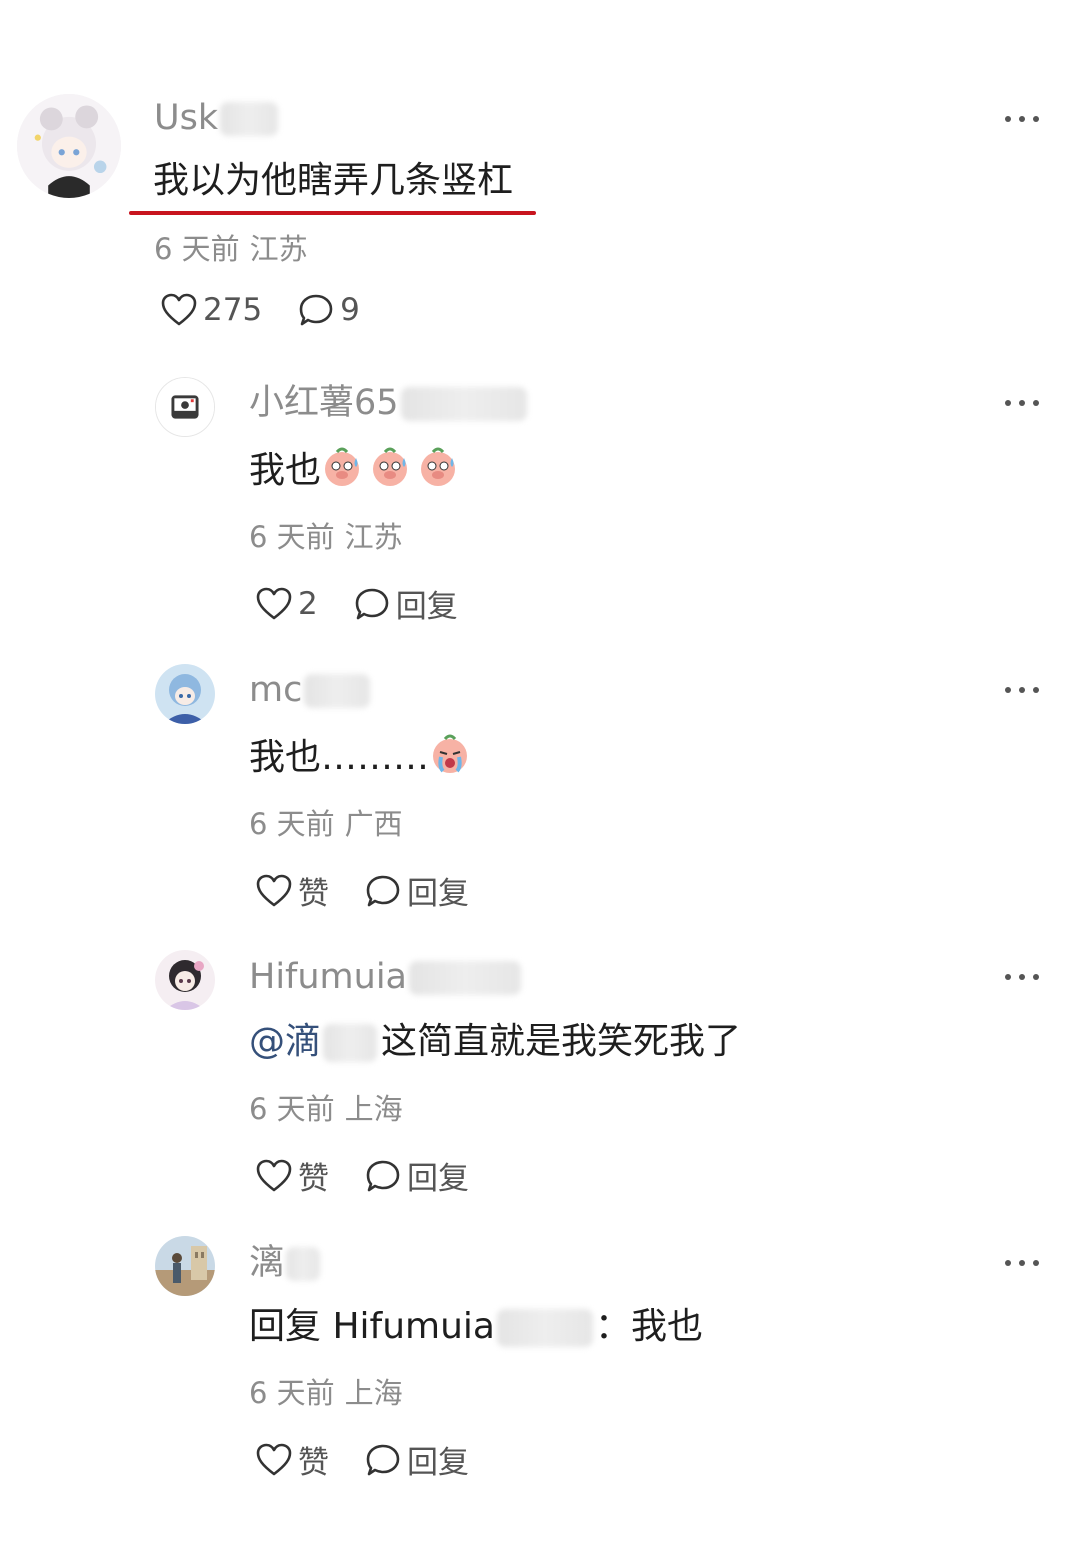  Describe the element at coordinates (373, 824) in the screenshot. I see `comment-location: 广西` at that location.